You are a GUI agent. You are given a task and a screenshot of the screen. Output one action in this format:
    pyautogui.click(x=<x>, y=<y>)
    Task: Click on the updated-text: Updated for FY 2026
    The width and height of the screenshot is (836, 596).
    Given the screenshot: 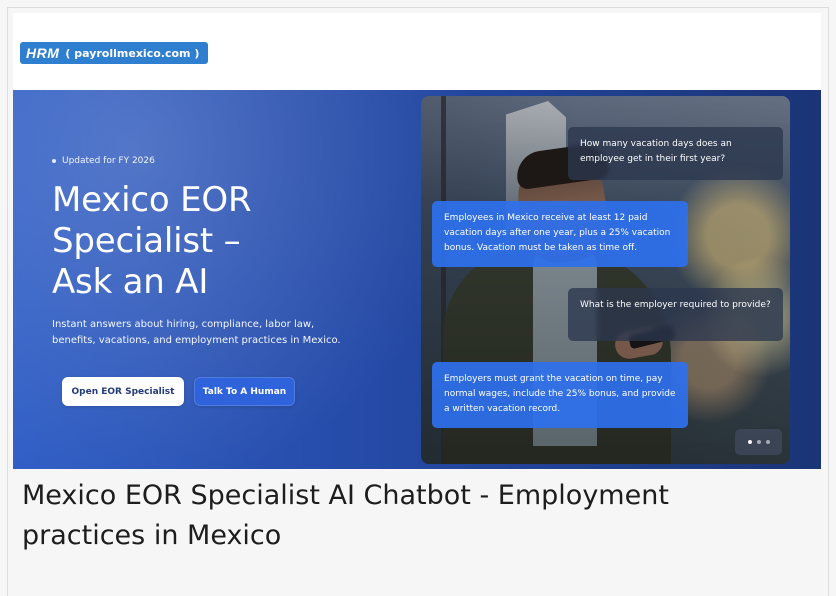 What is the action you would take?
    pyautogui.click(x=108, y=161)
    